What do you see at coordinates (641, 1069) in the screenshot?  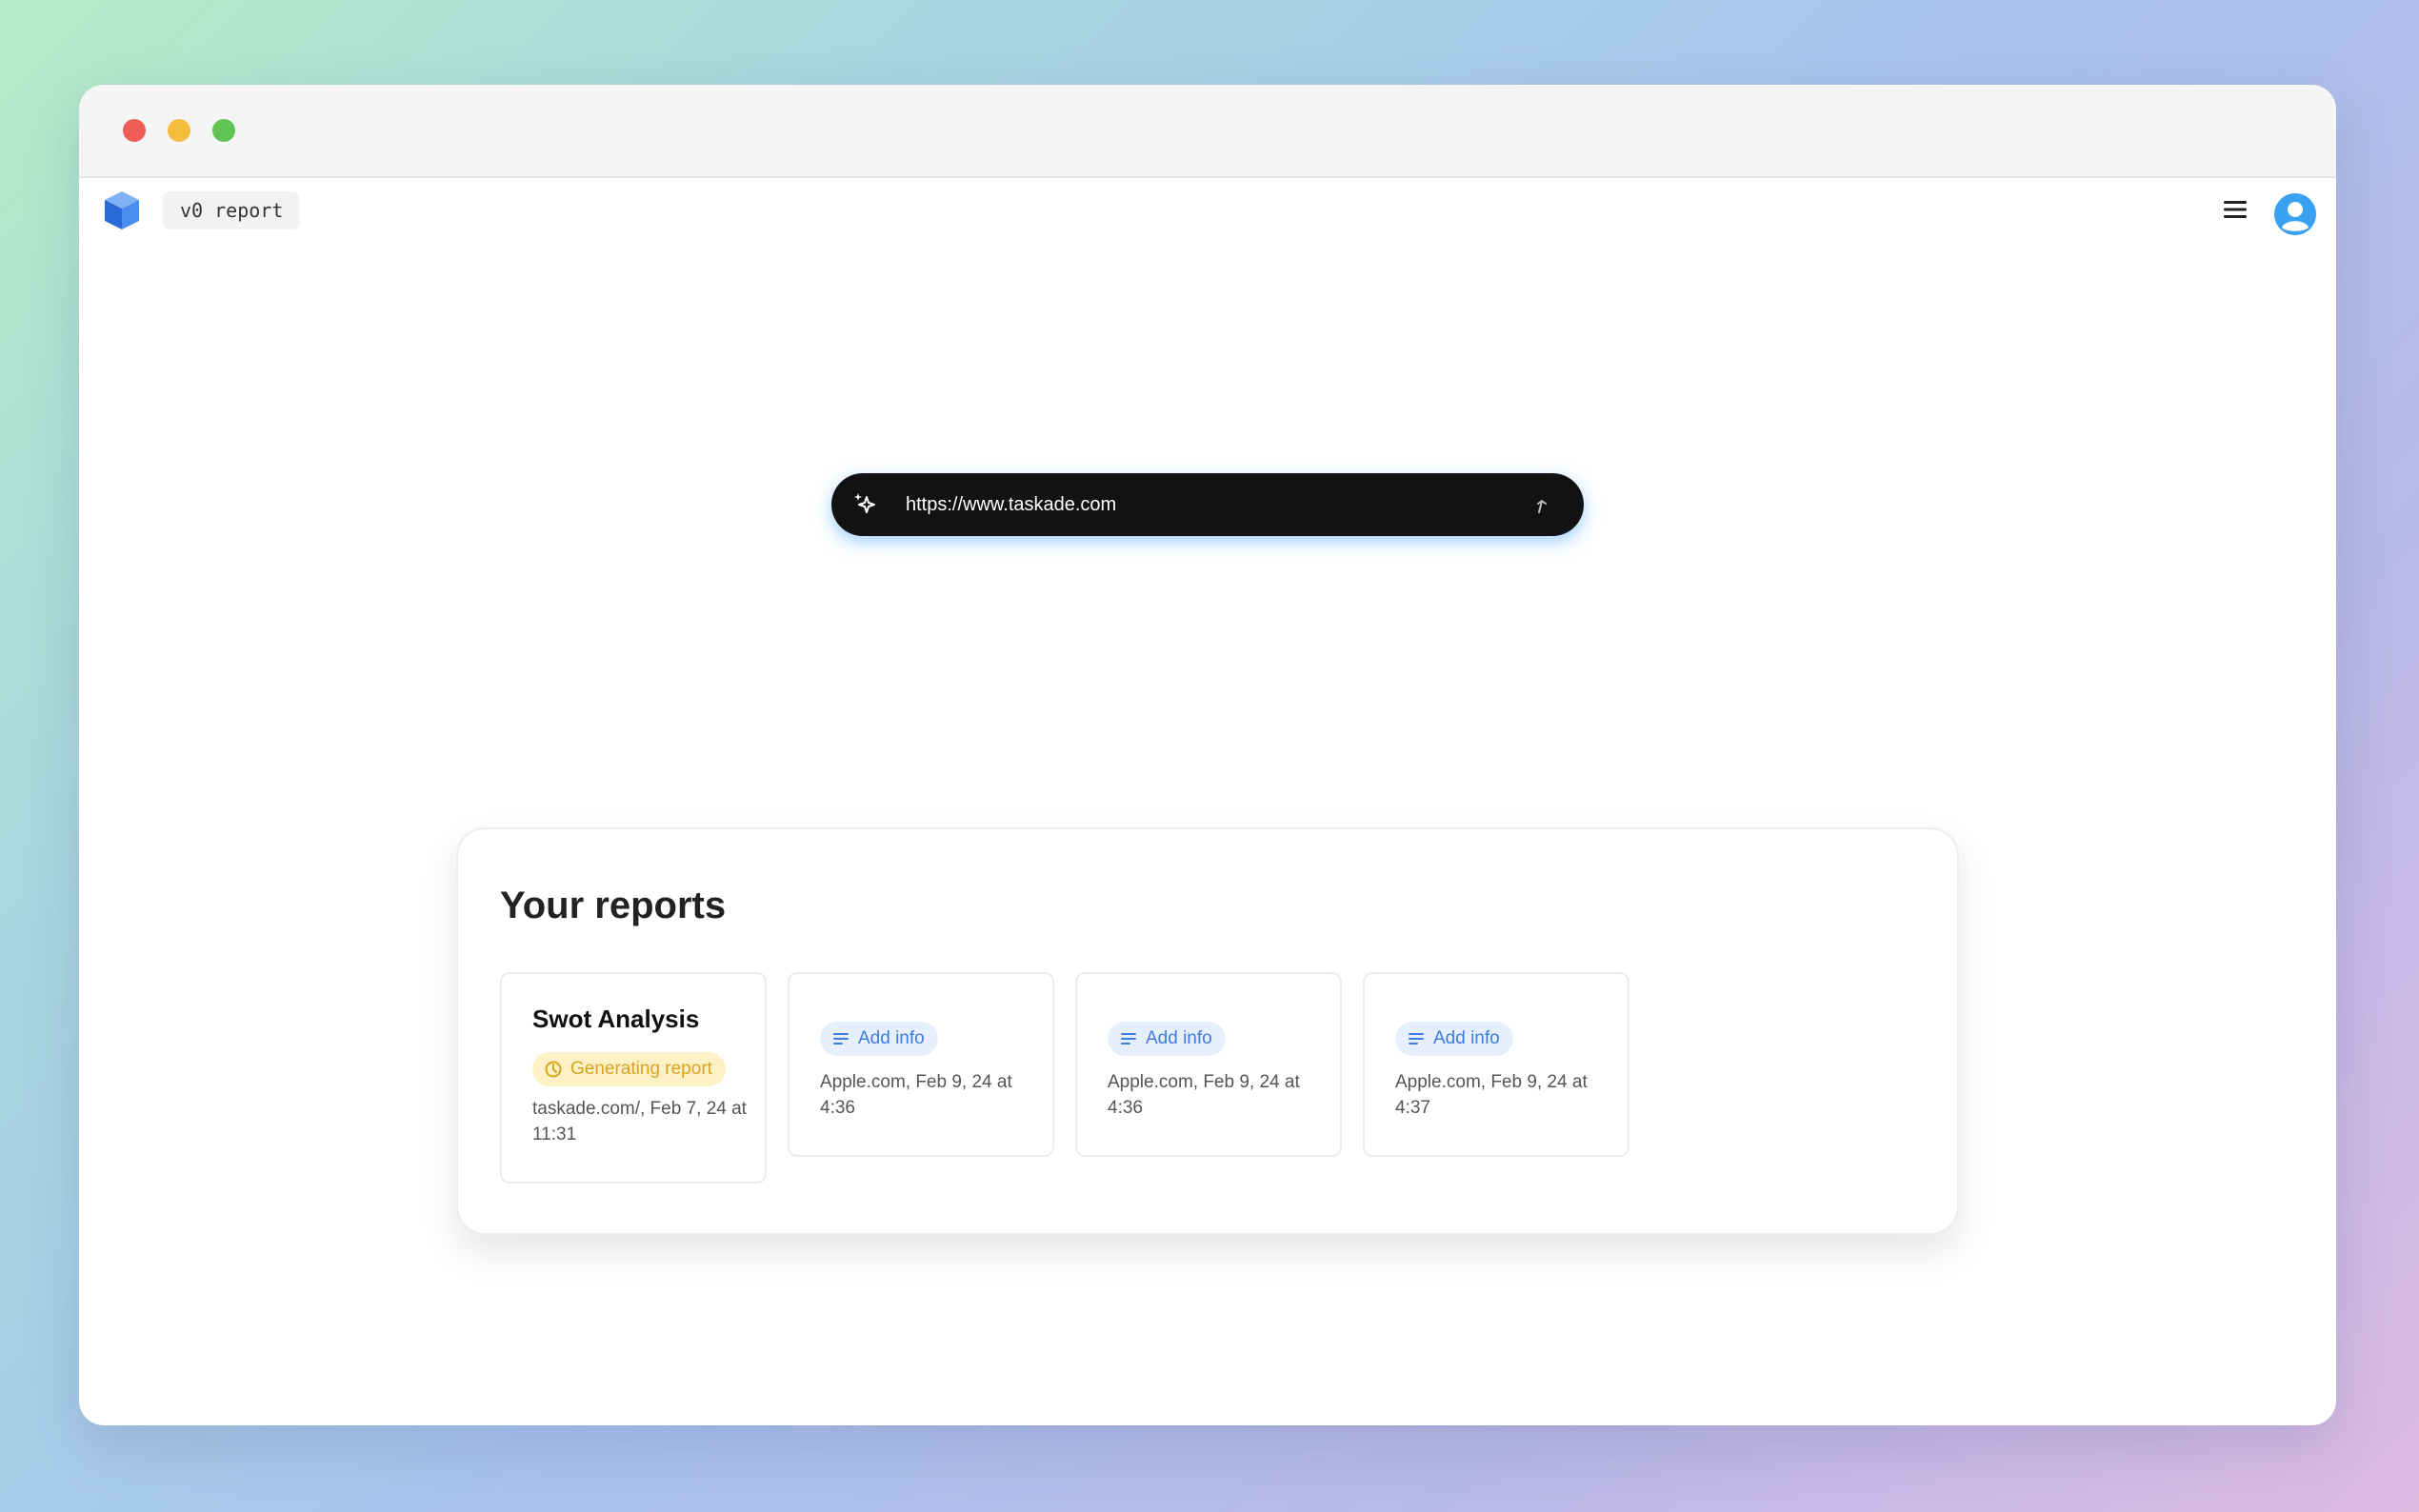 I see `status-badge-label: Generating report` at bounding box center [641, 1069].